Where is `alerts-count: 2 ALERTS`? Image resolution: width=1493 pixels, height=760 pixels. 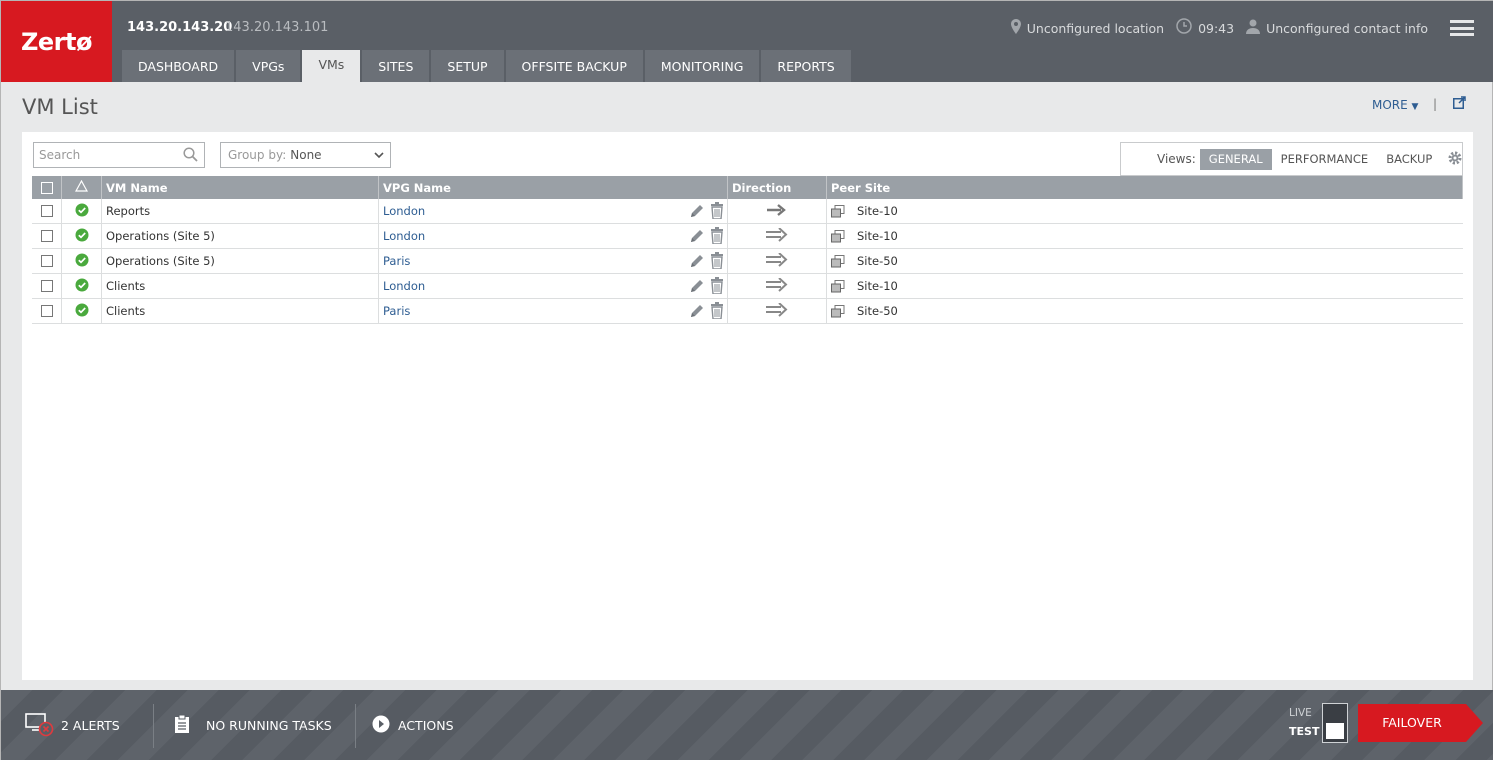
alerts-count: 2 ALERTS is located at coordinates (90, 725).